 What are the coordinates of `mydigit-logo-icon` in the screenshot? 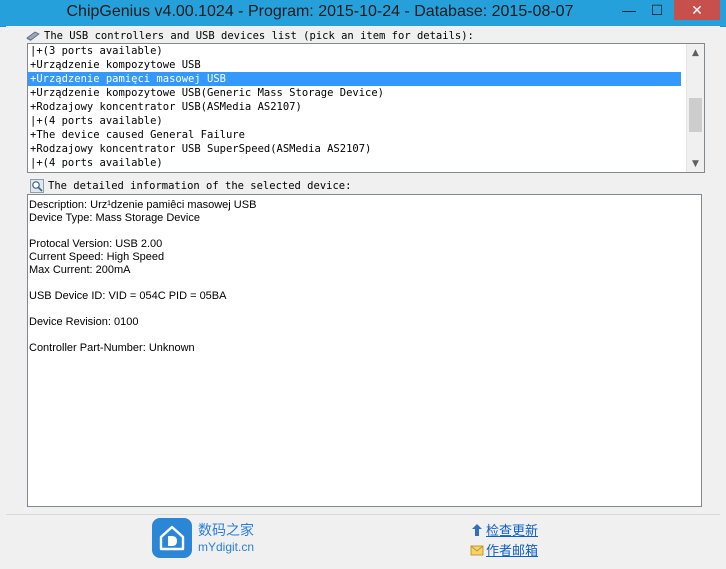 It's located at (172, 538).